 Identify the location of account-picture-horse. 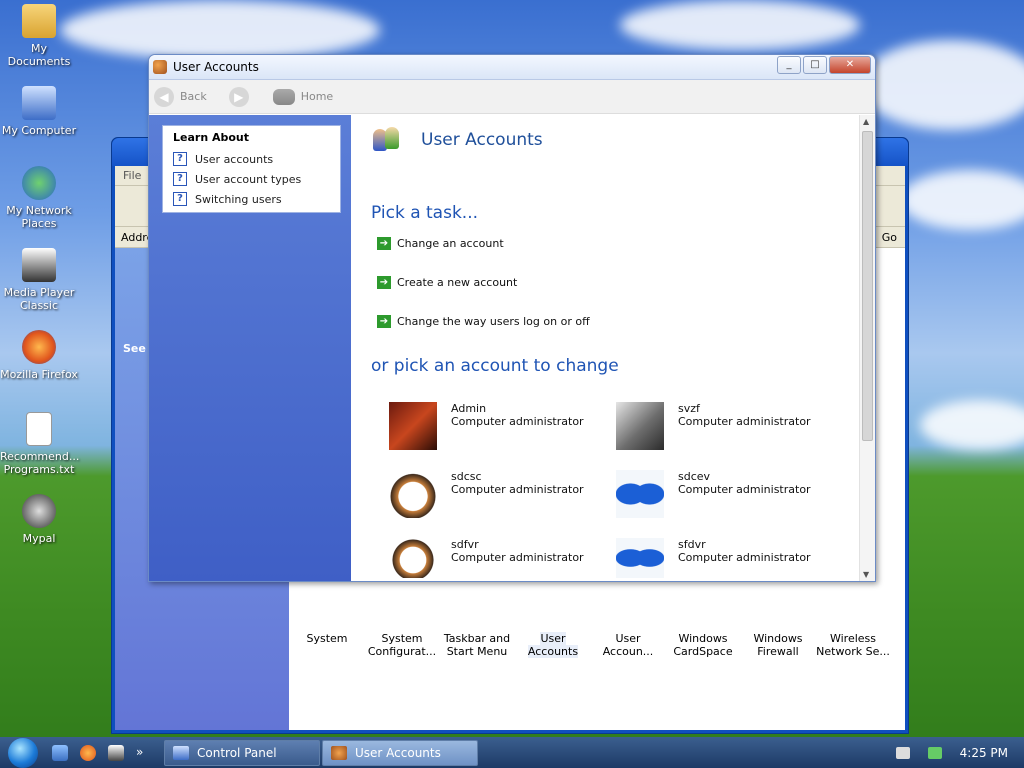
(640, 426).